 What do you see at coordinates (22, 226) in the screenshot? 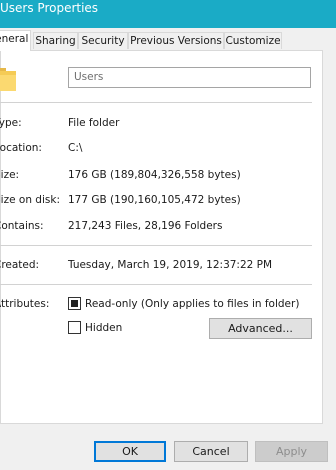
I see `contains-label: Contains:` at bounding box center [22, 226].